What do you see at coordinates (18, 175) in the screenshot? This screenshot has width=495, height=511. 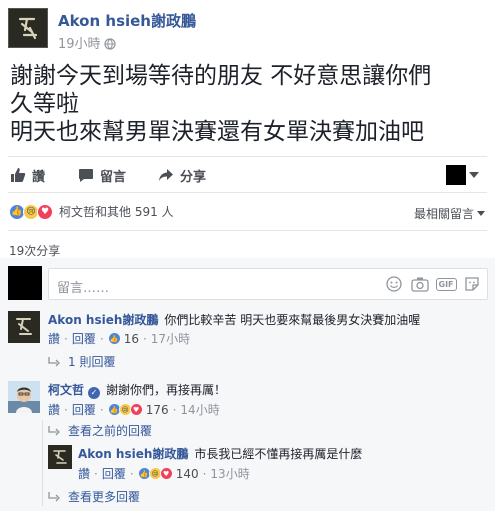 I see `thumbs-up-icon` at bounding box center [18, 175].